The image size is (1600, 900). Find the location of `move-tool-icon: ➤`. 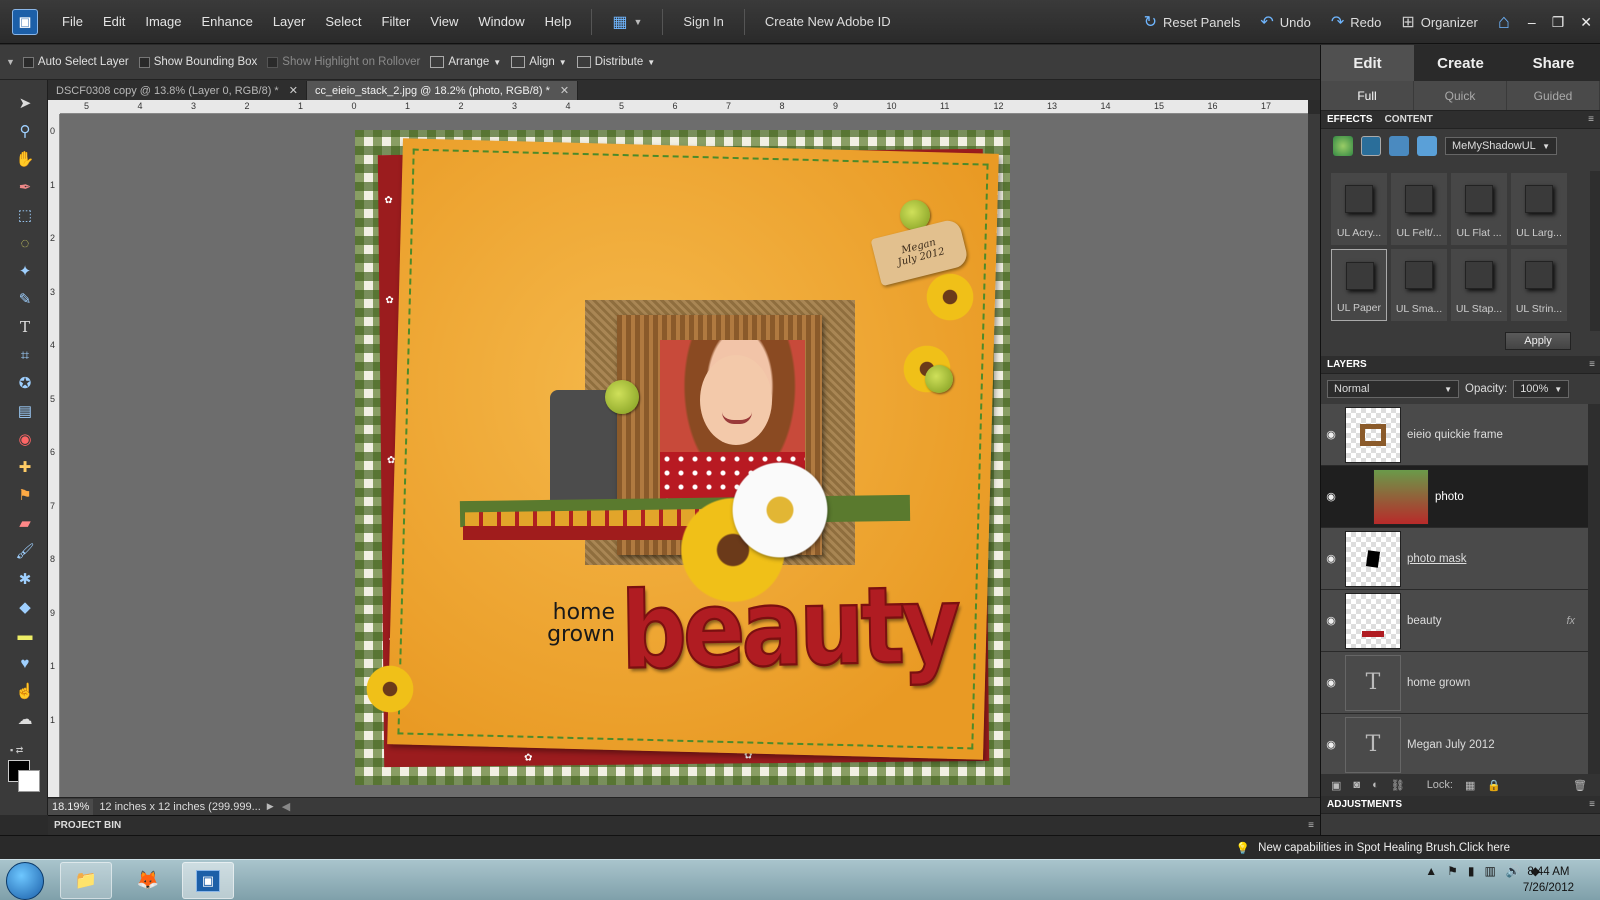

move-tool-icon: ➤ is located at coordinates (25, 103).